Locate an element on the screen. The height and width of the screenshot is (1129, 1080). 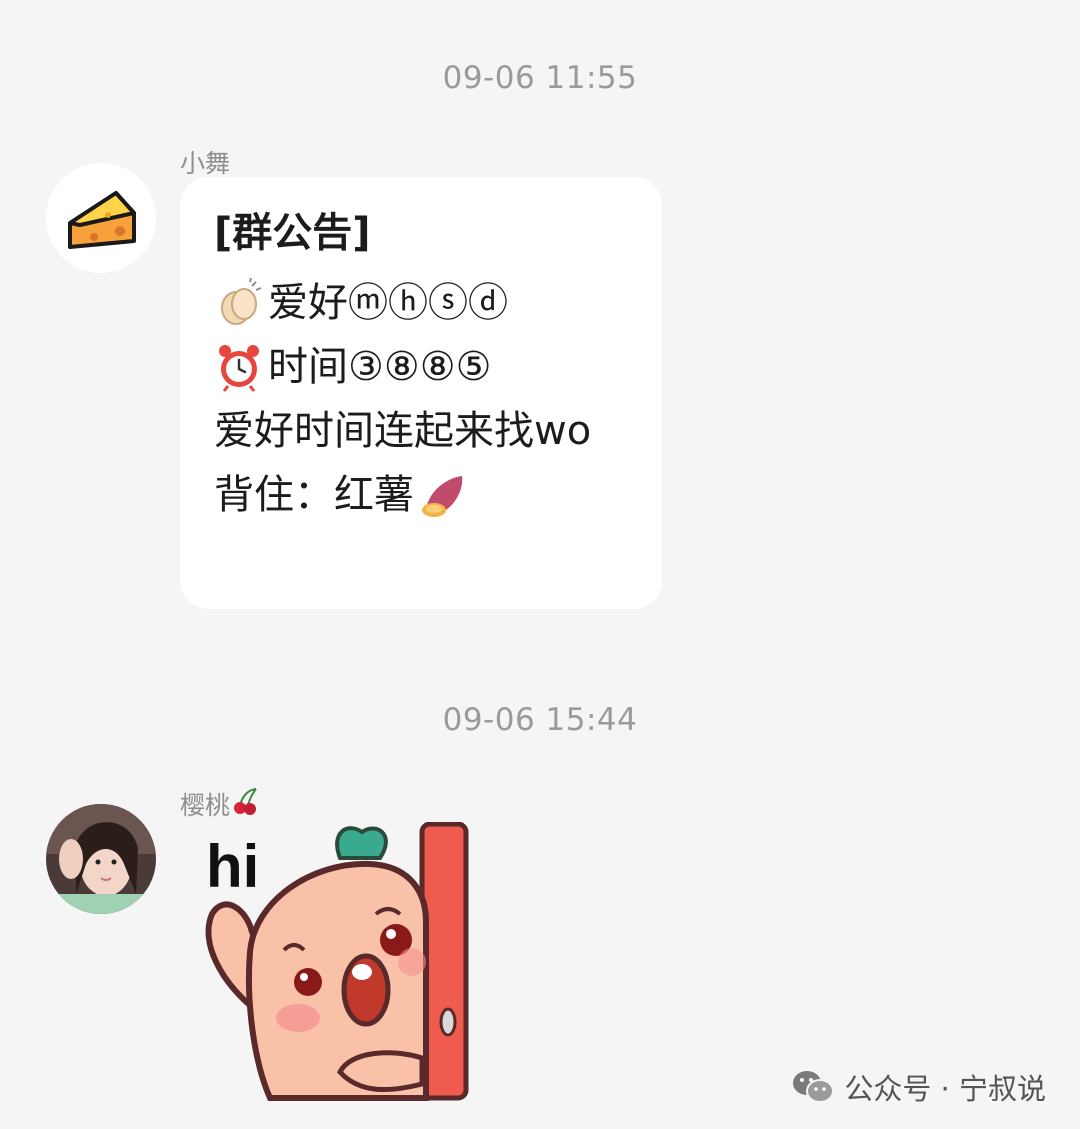
sender-name-row: 樱桃 is located at coordinates (221, 804).